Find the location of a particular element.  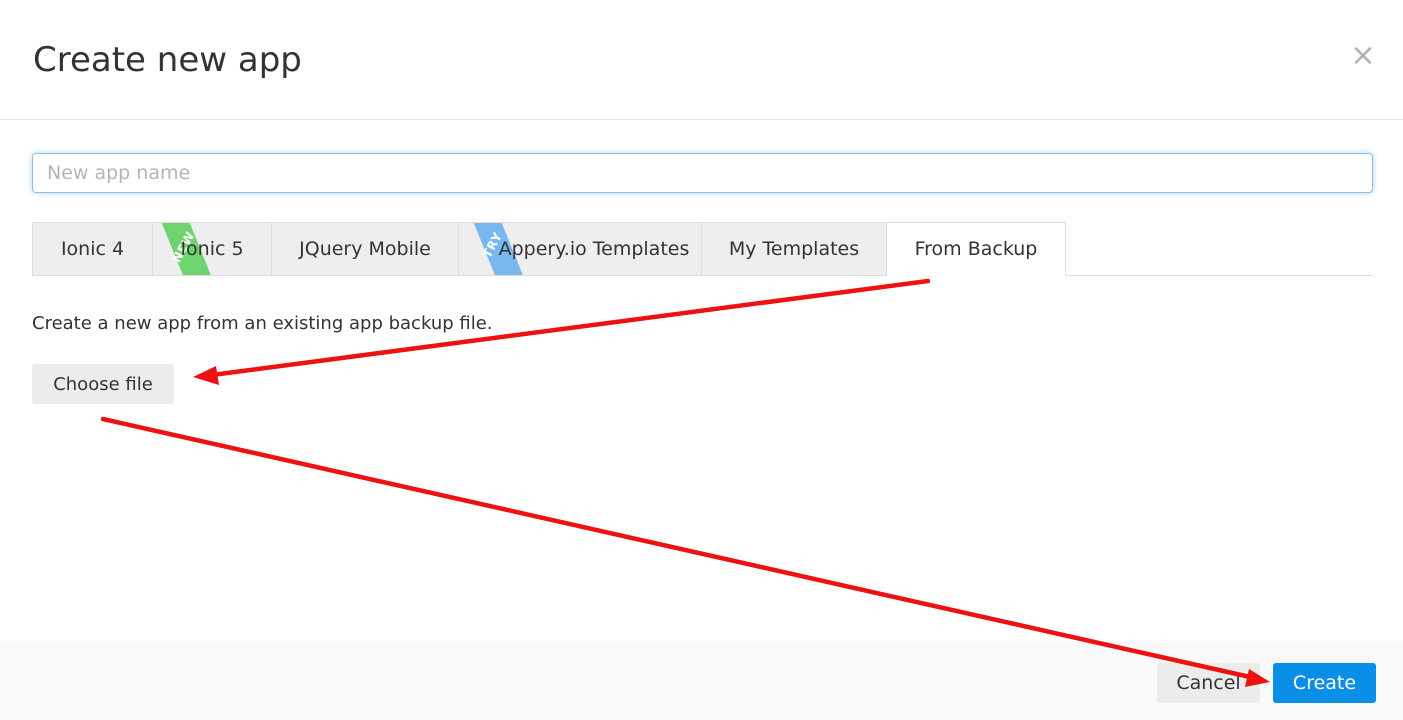

cancel-button: Cancel is located at coordinates (1208, 683).